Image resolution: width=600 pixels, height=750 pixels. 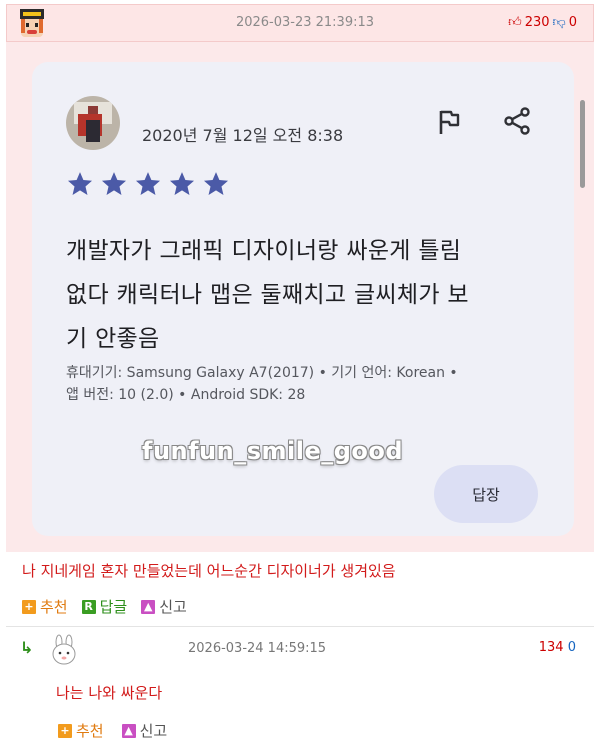 I want to click on reply-button: R 답글, so click(x=104, y=606).